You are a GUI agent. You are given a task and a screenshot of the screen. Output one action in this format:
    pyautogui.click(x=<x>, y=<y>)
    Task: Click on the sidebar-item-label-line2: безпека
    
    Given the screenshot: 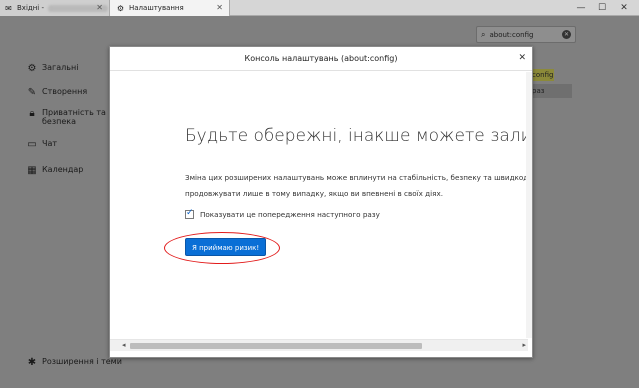 What is the action you would take?
    pyautogui.click(x=59, y=121)
    